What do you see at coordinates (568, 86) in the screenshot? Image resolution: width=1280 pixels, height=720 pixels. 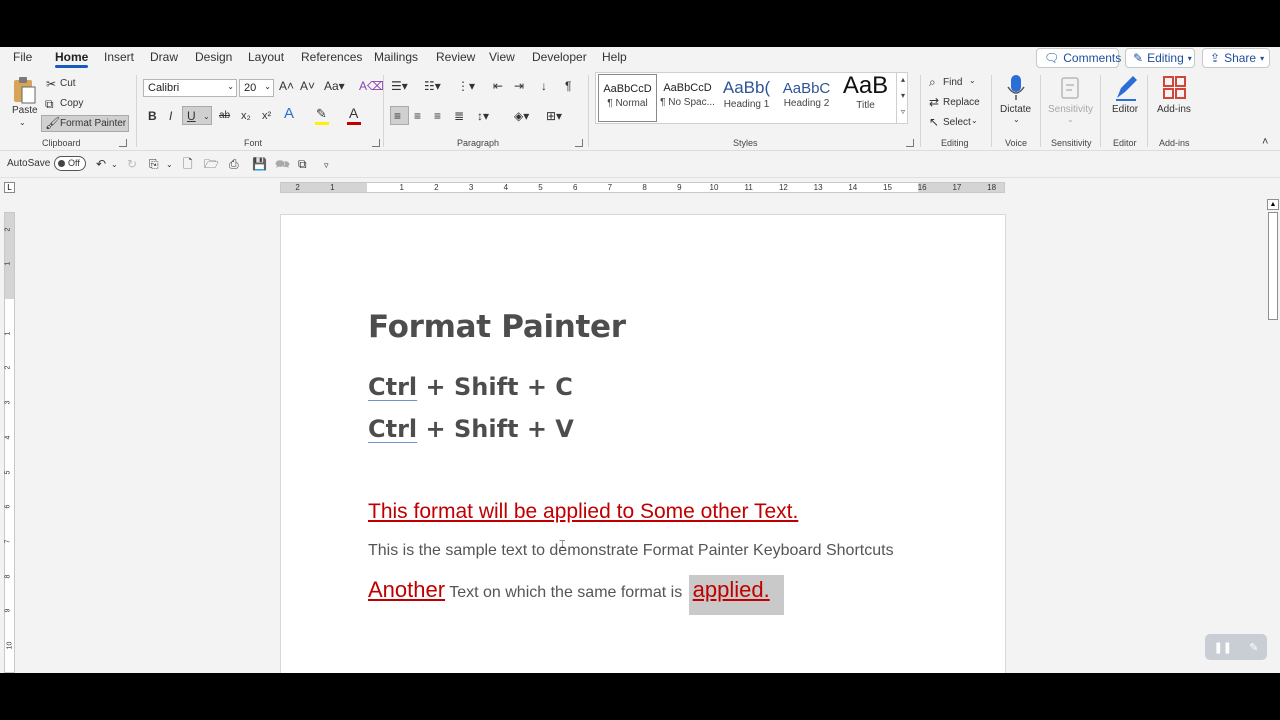 I see `pilcrow-icon: ¶` at bounding box center [568, 86].